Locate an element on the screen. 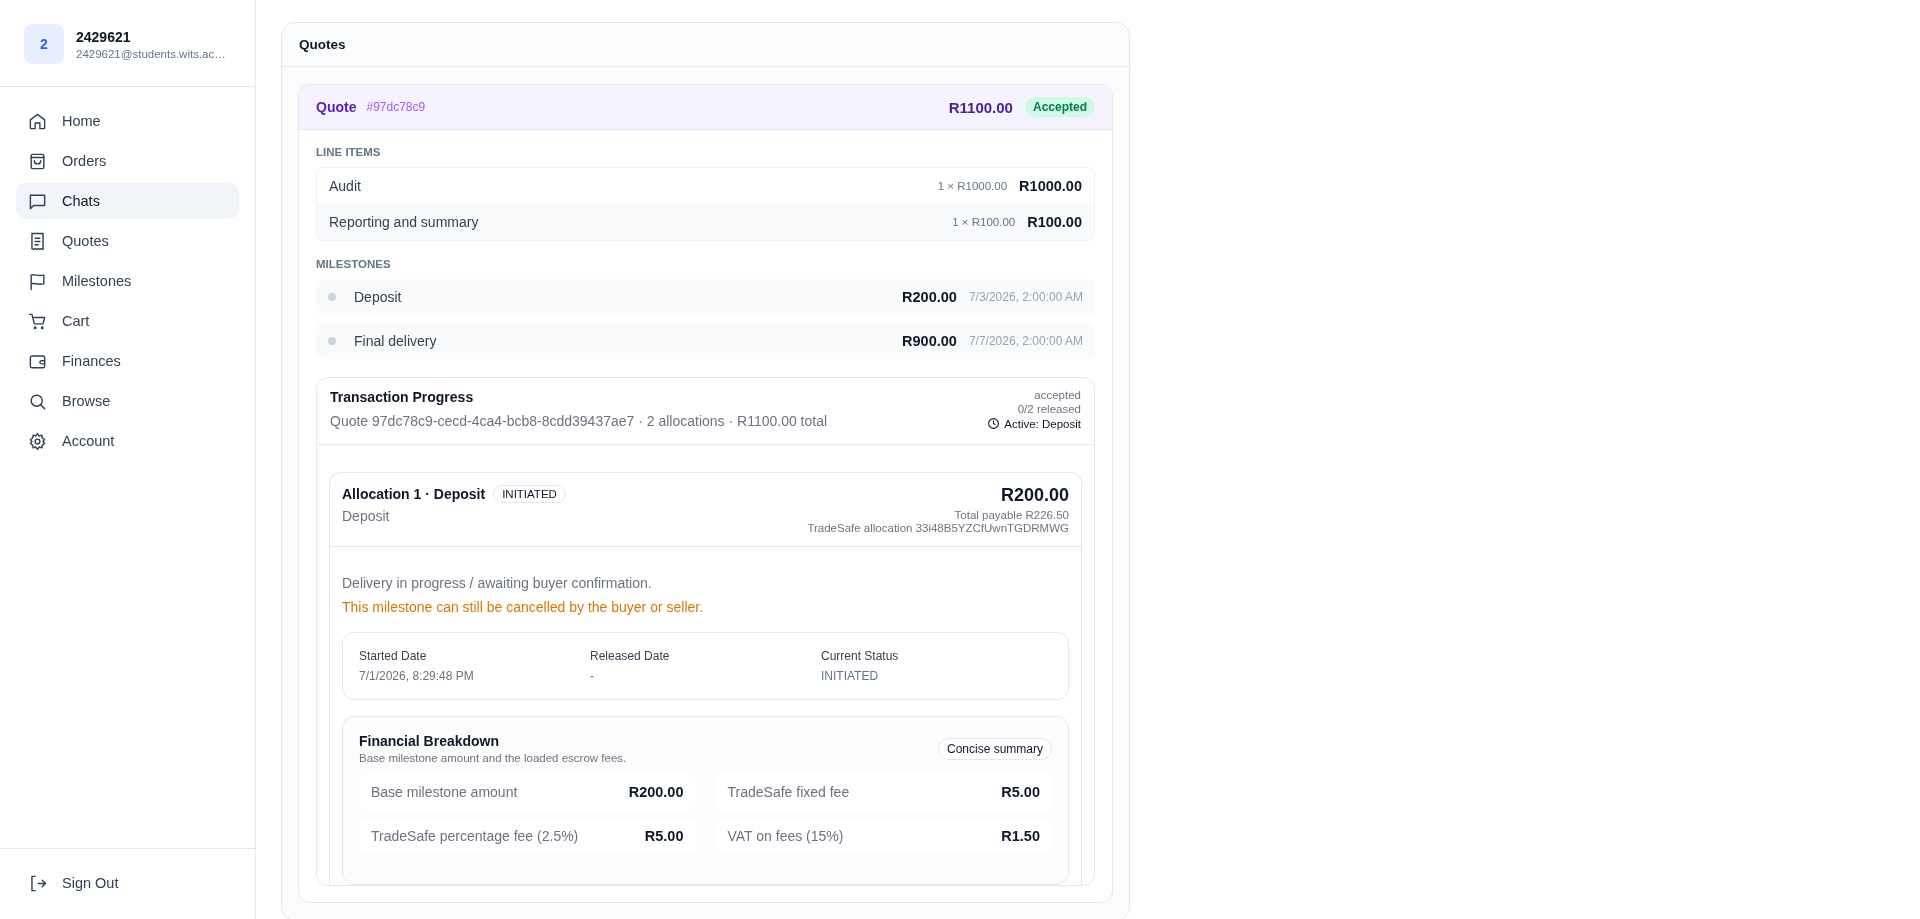 The width and height of the screenshot is (1920, 919). milestone-date: 7/7/2026, 2:00:00 AM is located at coordinates (1025, 341).